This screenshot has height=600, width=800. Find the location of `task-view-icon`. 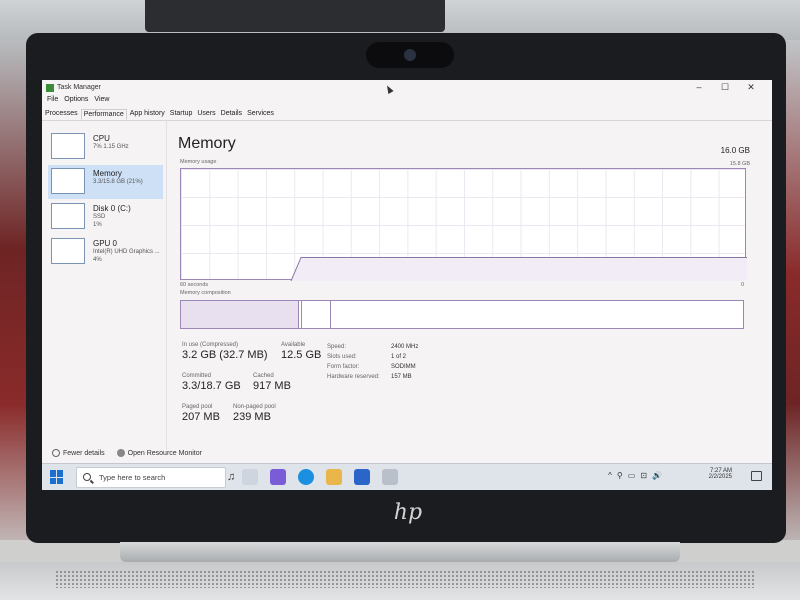

task-view-icon is located at coordinates (250, 477).